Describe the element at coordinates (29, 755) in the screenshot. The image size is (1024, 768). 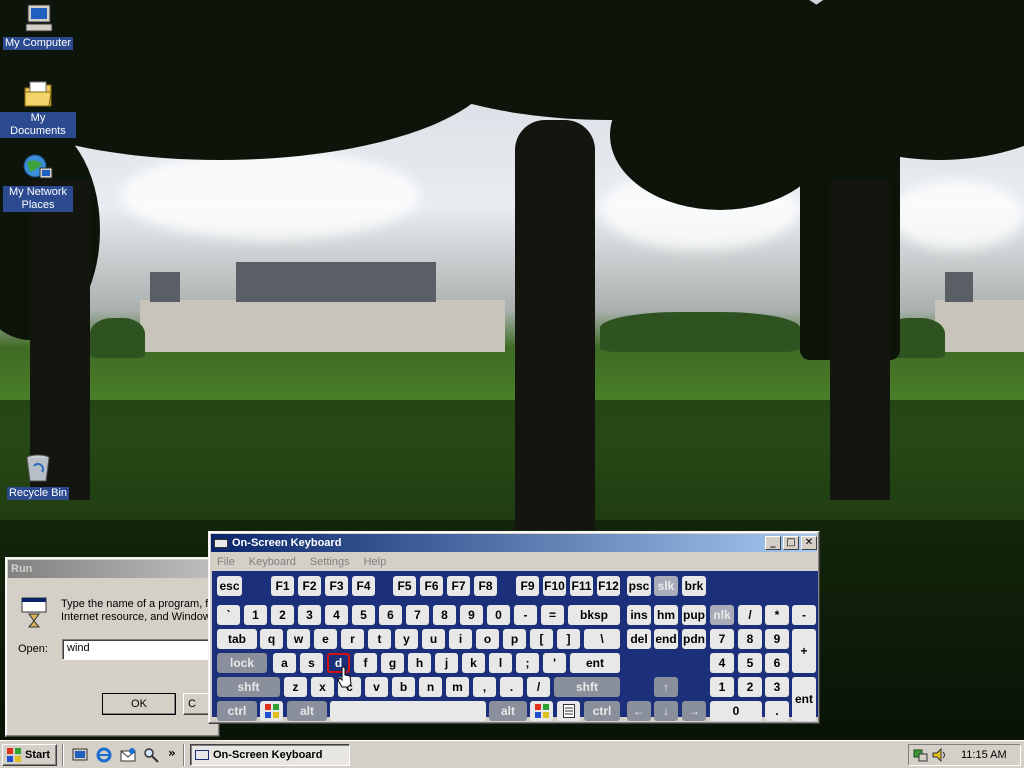
I see `start-button: Start` at that location.